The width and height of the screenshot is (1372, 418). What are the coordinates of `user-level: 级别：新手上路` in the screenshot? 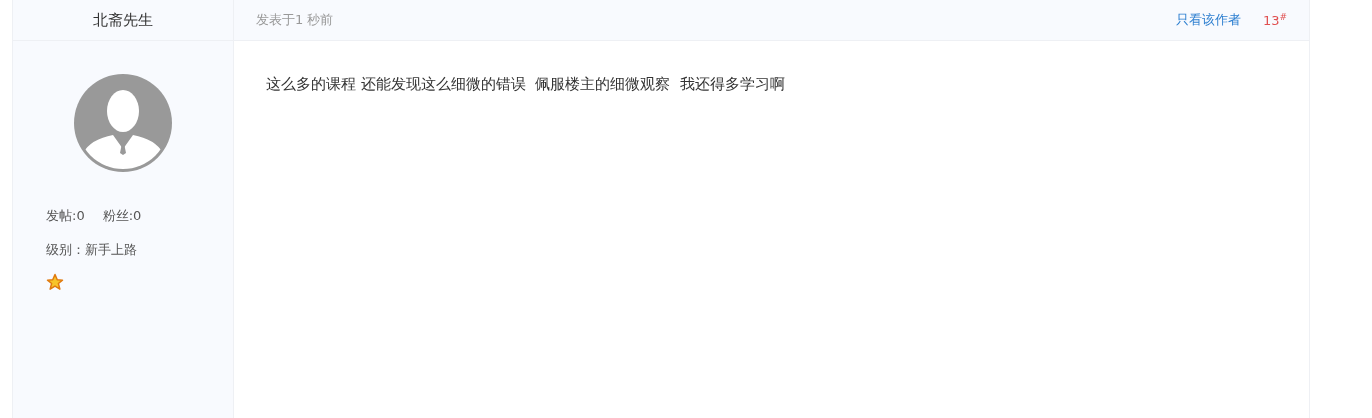 It's located at (91, 249).